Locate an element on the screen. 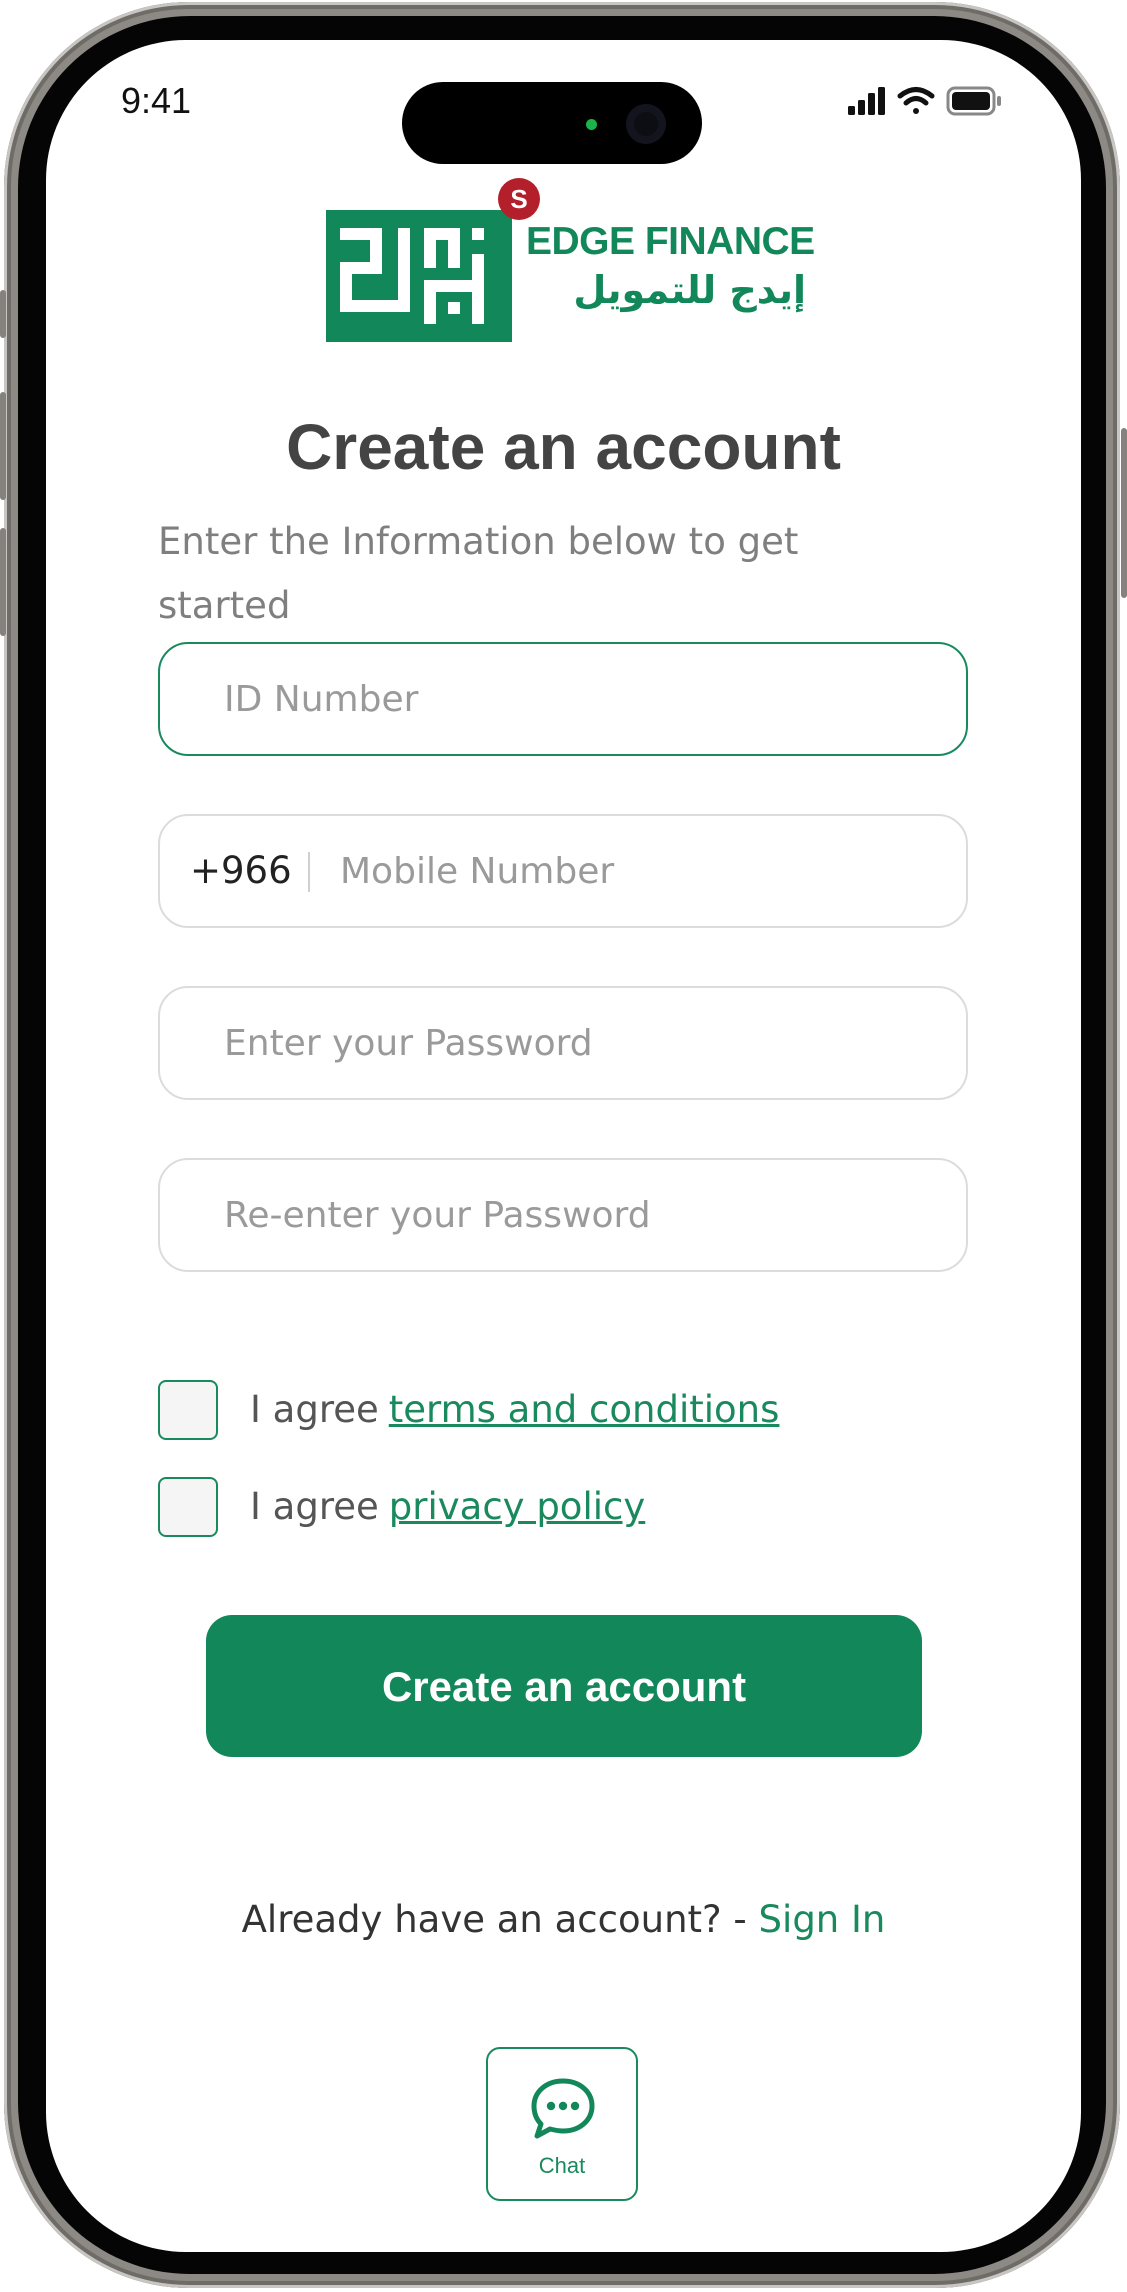  create-account-button: Create an account is located at coordinates (564, 1686).